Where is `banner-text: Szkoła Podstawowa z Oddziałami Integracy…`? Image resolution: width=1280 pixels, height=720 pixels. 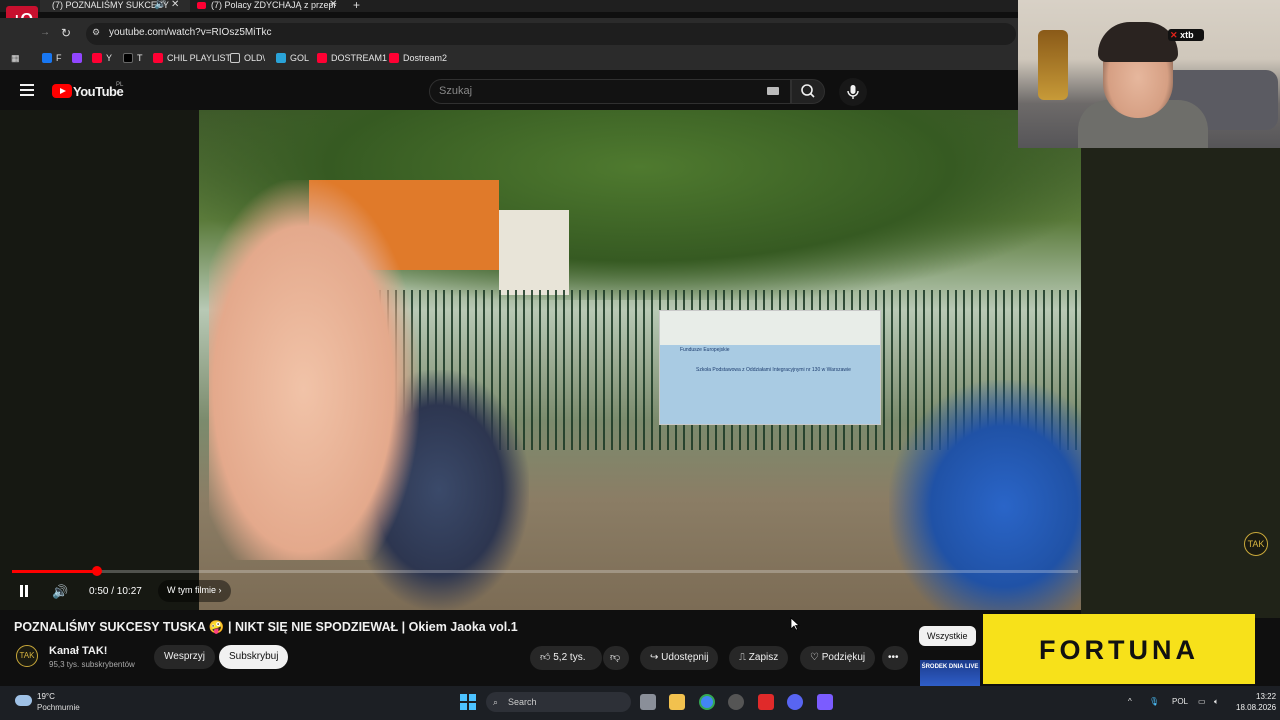 banner-text: Szkoła Podstawowa z Oddziałami Integracy… is located at coordinates (773, 370).